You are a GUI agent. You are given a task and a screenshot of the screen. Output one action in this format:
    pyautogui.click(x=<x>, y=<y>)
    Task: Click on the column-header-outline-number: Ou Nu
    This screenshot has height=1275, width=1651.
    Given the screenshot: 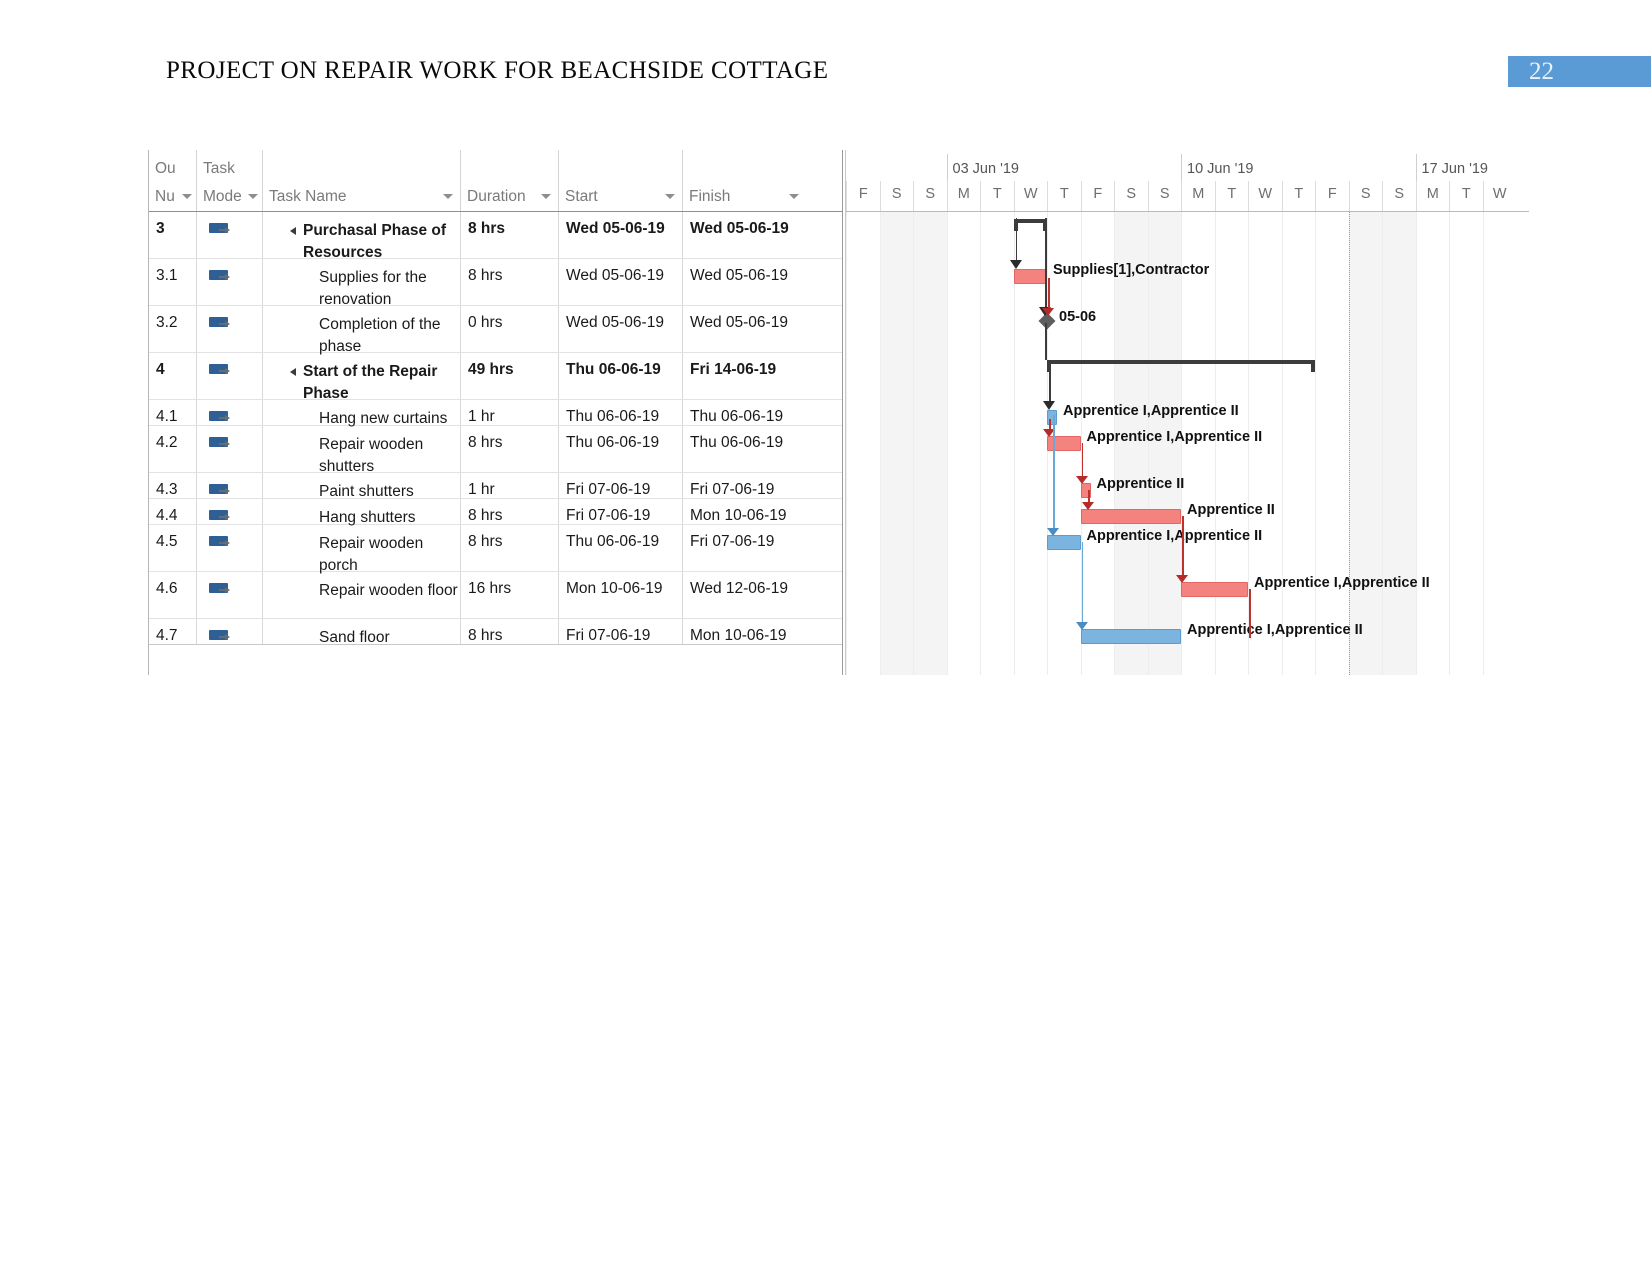 What is the action you would take?
    pyautogui.click(x=173, y=180)
    